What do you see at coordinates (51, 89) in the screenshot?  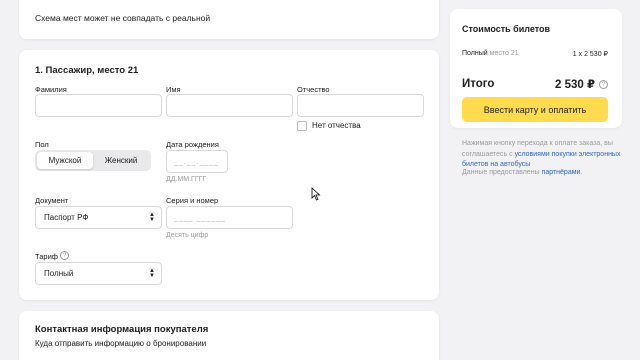 I see `last-name-label: Фамилия` at bounding box center [51, 89].